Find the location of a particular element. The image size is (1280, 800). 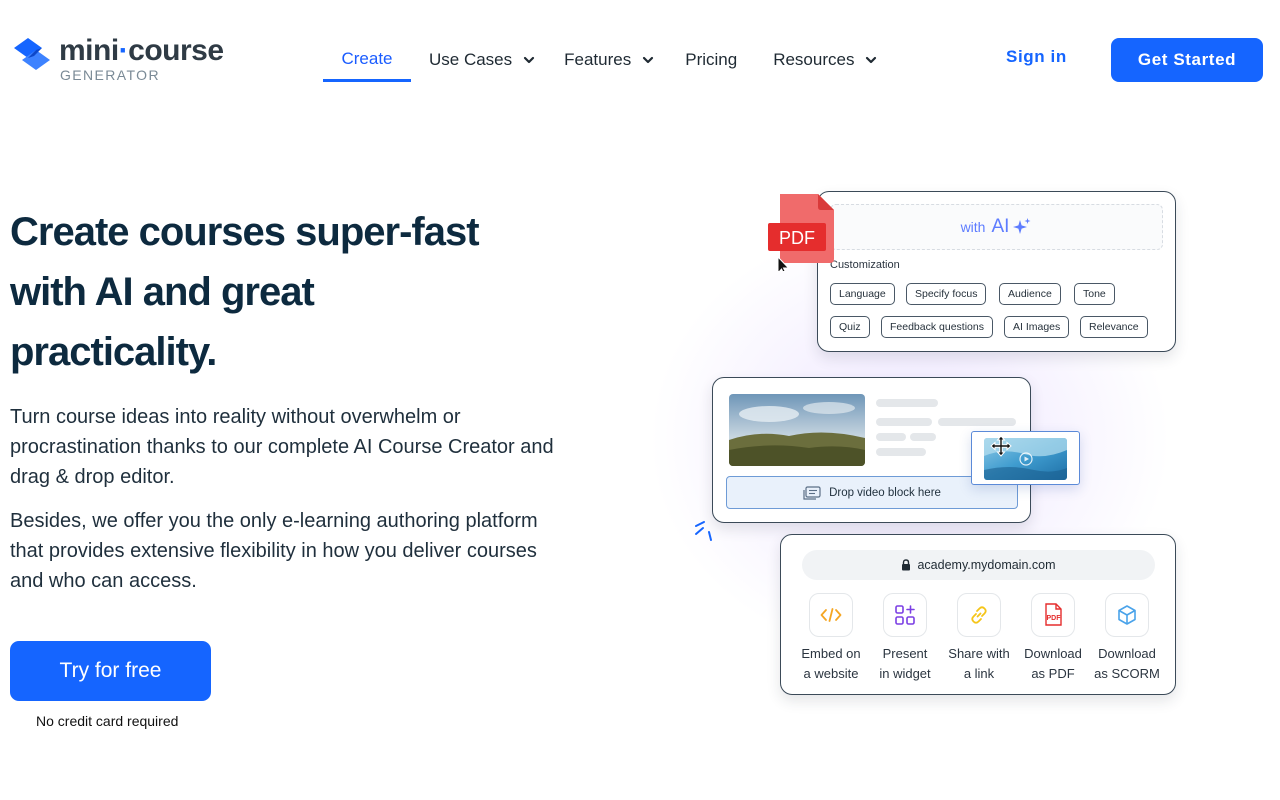

get-started-button: Get Started is located at coordinates (1187, 60).